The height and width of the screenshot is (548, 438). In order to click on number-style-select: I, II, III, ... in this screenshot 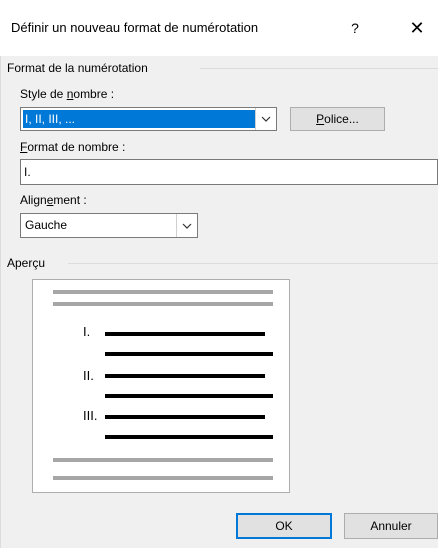, I will do `click(148, 119)`.